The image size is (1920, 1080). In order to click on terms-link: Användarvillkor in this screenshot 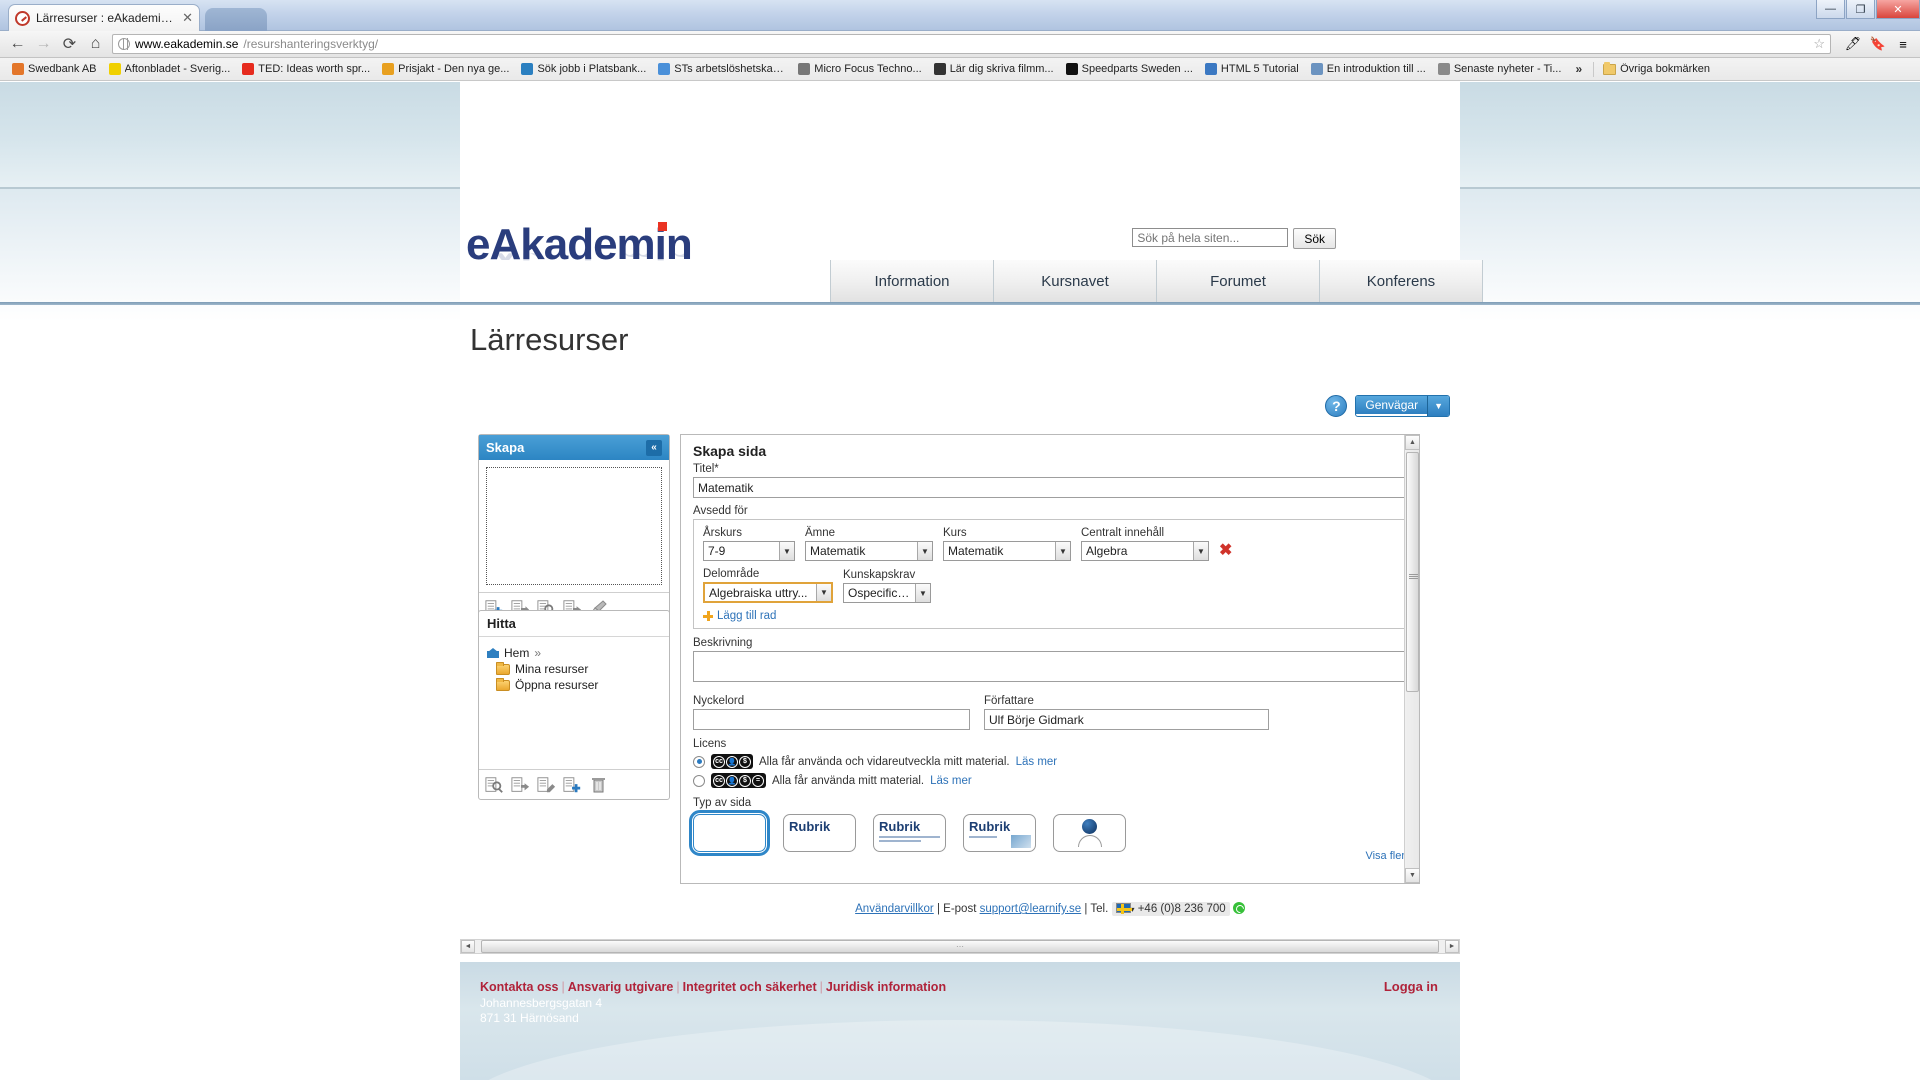, I will do `click(894, 909)`.